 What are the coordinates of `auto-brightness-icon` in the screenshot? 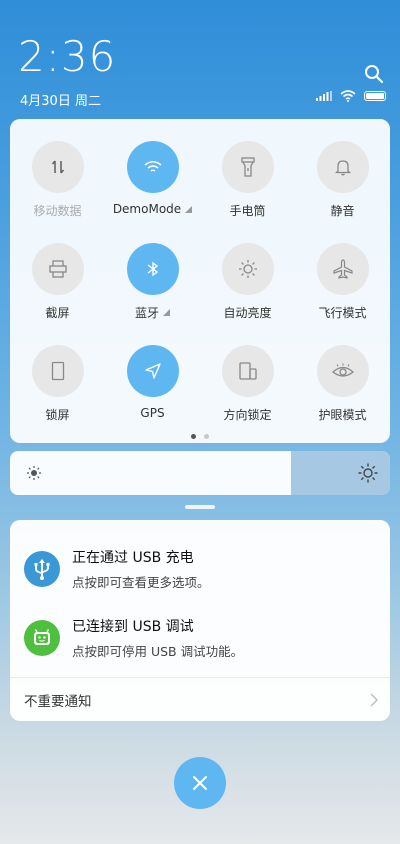 It's located at (247, 269).